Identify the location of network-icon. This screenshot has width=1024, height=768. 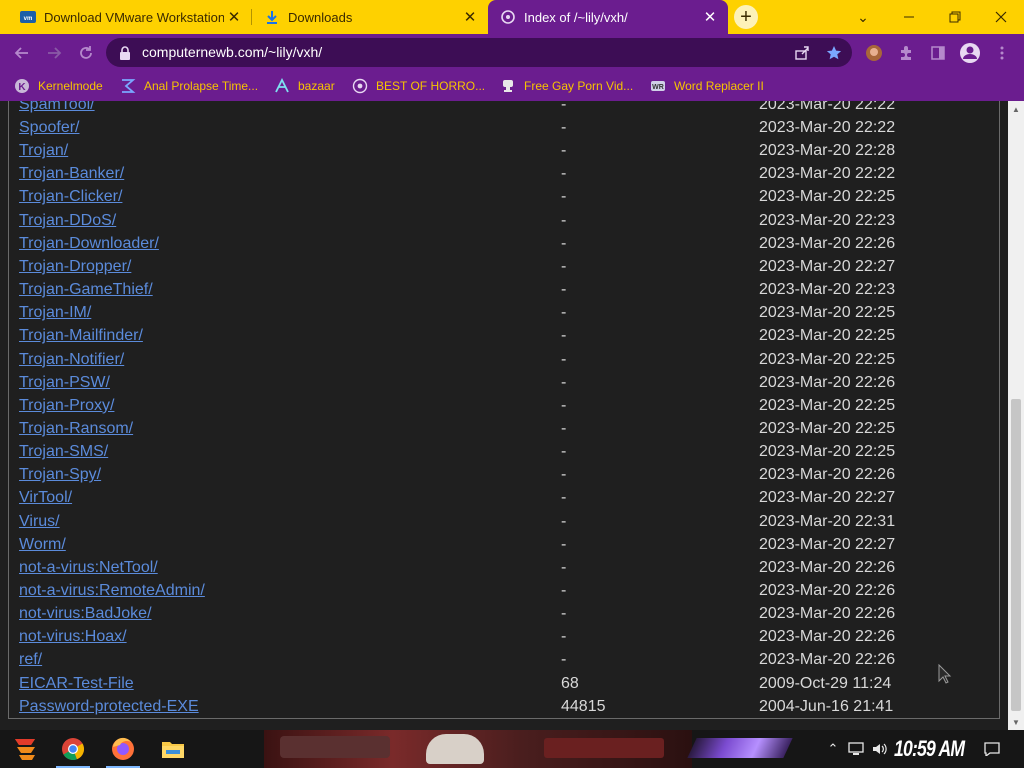
(856, 749).